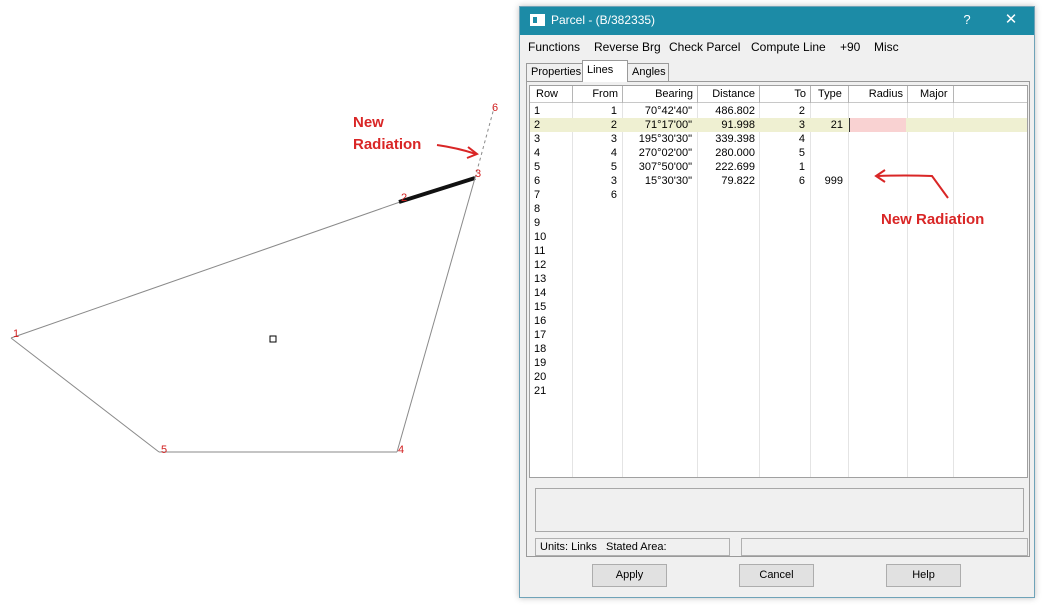 The image size is (1043, 614). I want to click on col-header-major: Major, so click(931, 94).